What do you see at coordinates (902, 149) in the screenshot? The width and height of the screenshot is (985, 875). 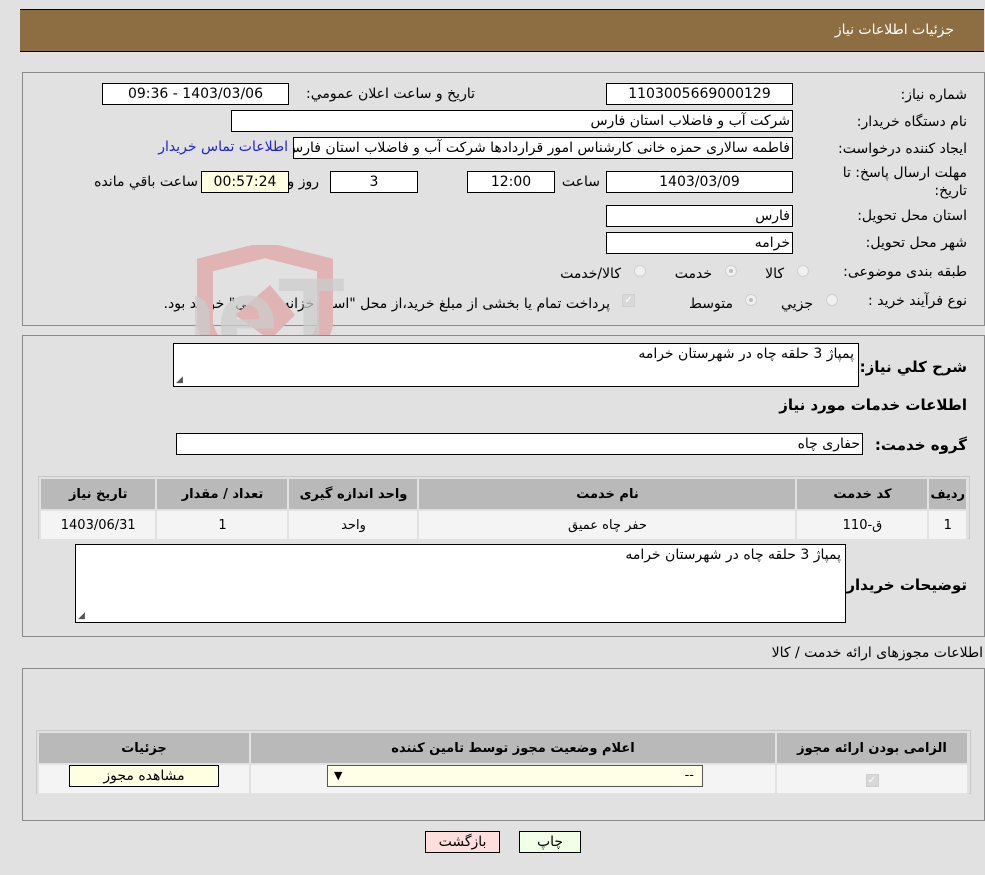 I see `creator-label: ایجاد کننده درخواست:` at bounding box center [902, 149].